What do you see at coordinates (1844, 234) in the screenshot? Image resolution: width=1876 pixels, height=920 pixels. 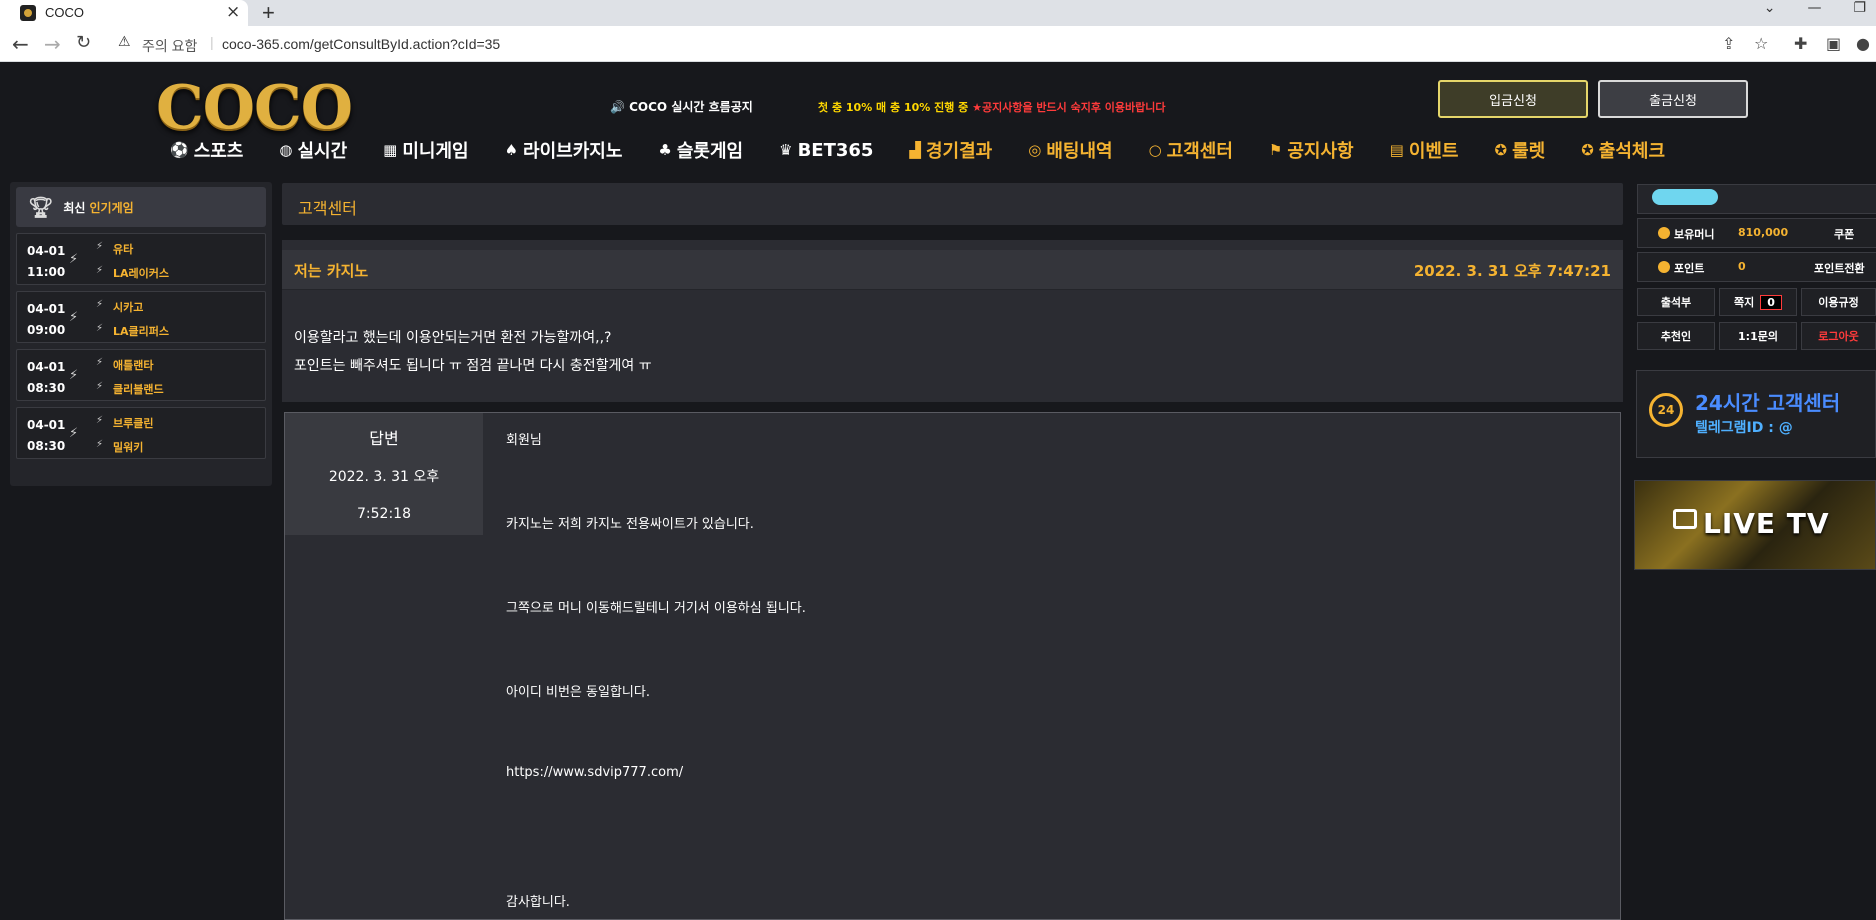 I see `coupon-link: 쿠폰` at bounding box center [1844, 234].